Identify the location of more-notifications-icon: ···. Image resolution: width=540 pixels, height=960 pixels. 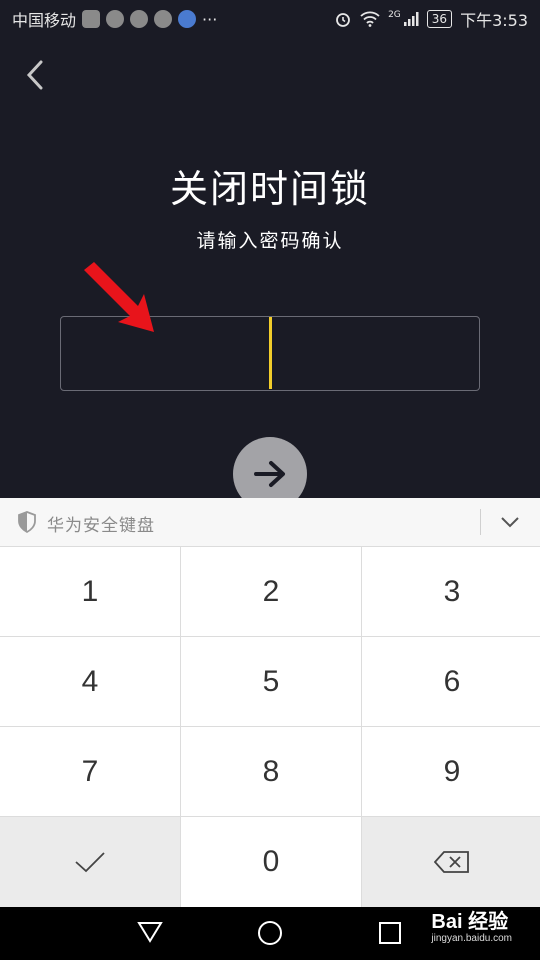
(210, 19).